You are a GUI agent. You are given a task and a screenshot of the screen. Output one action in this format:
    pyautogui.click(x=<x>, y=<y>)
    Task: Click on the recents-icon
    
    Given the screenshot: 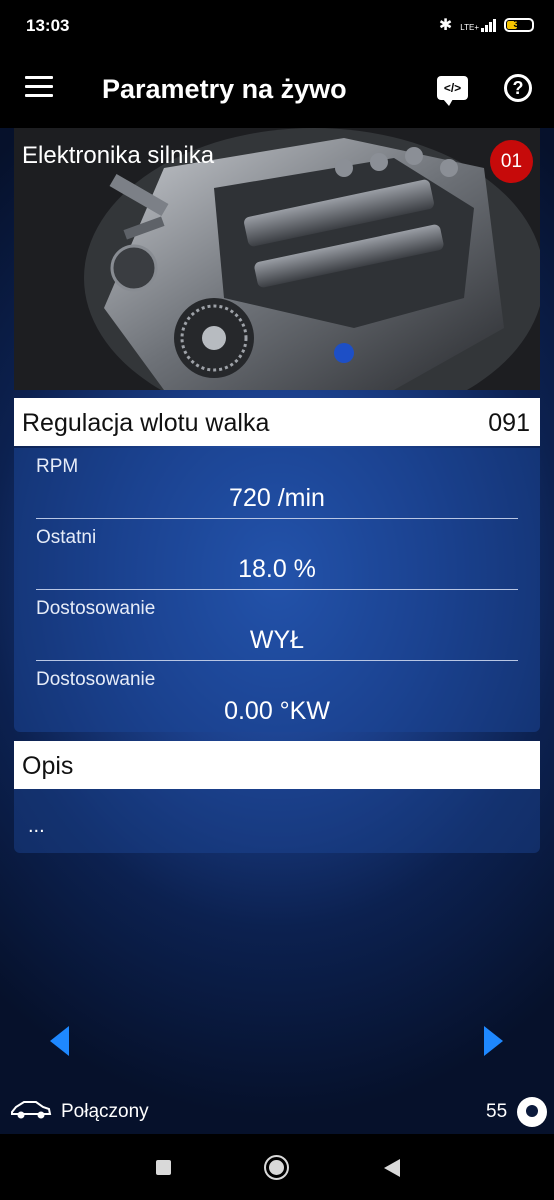 What is the action you would take?
    pyautogui.click(x=163, y=1167)
    